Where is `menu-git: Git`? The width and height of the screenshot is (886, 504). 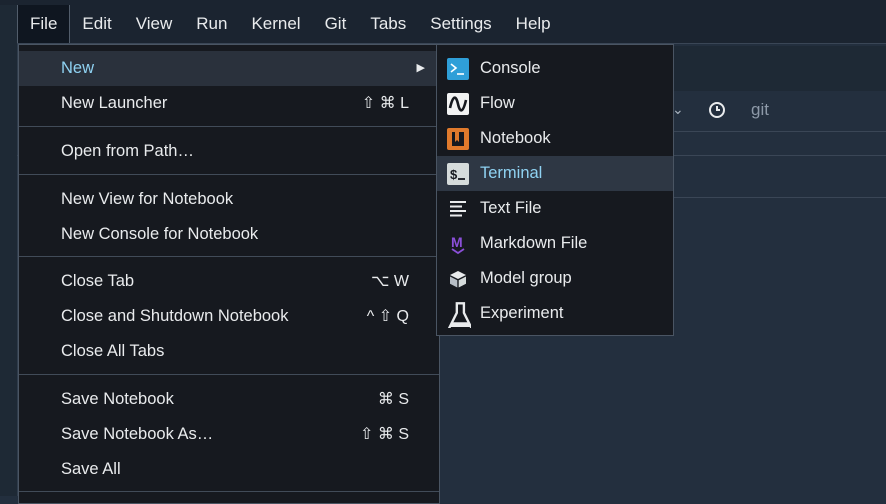
menu-git: Git is located at coordinates (336, 24).